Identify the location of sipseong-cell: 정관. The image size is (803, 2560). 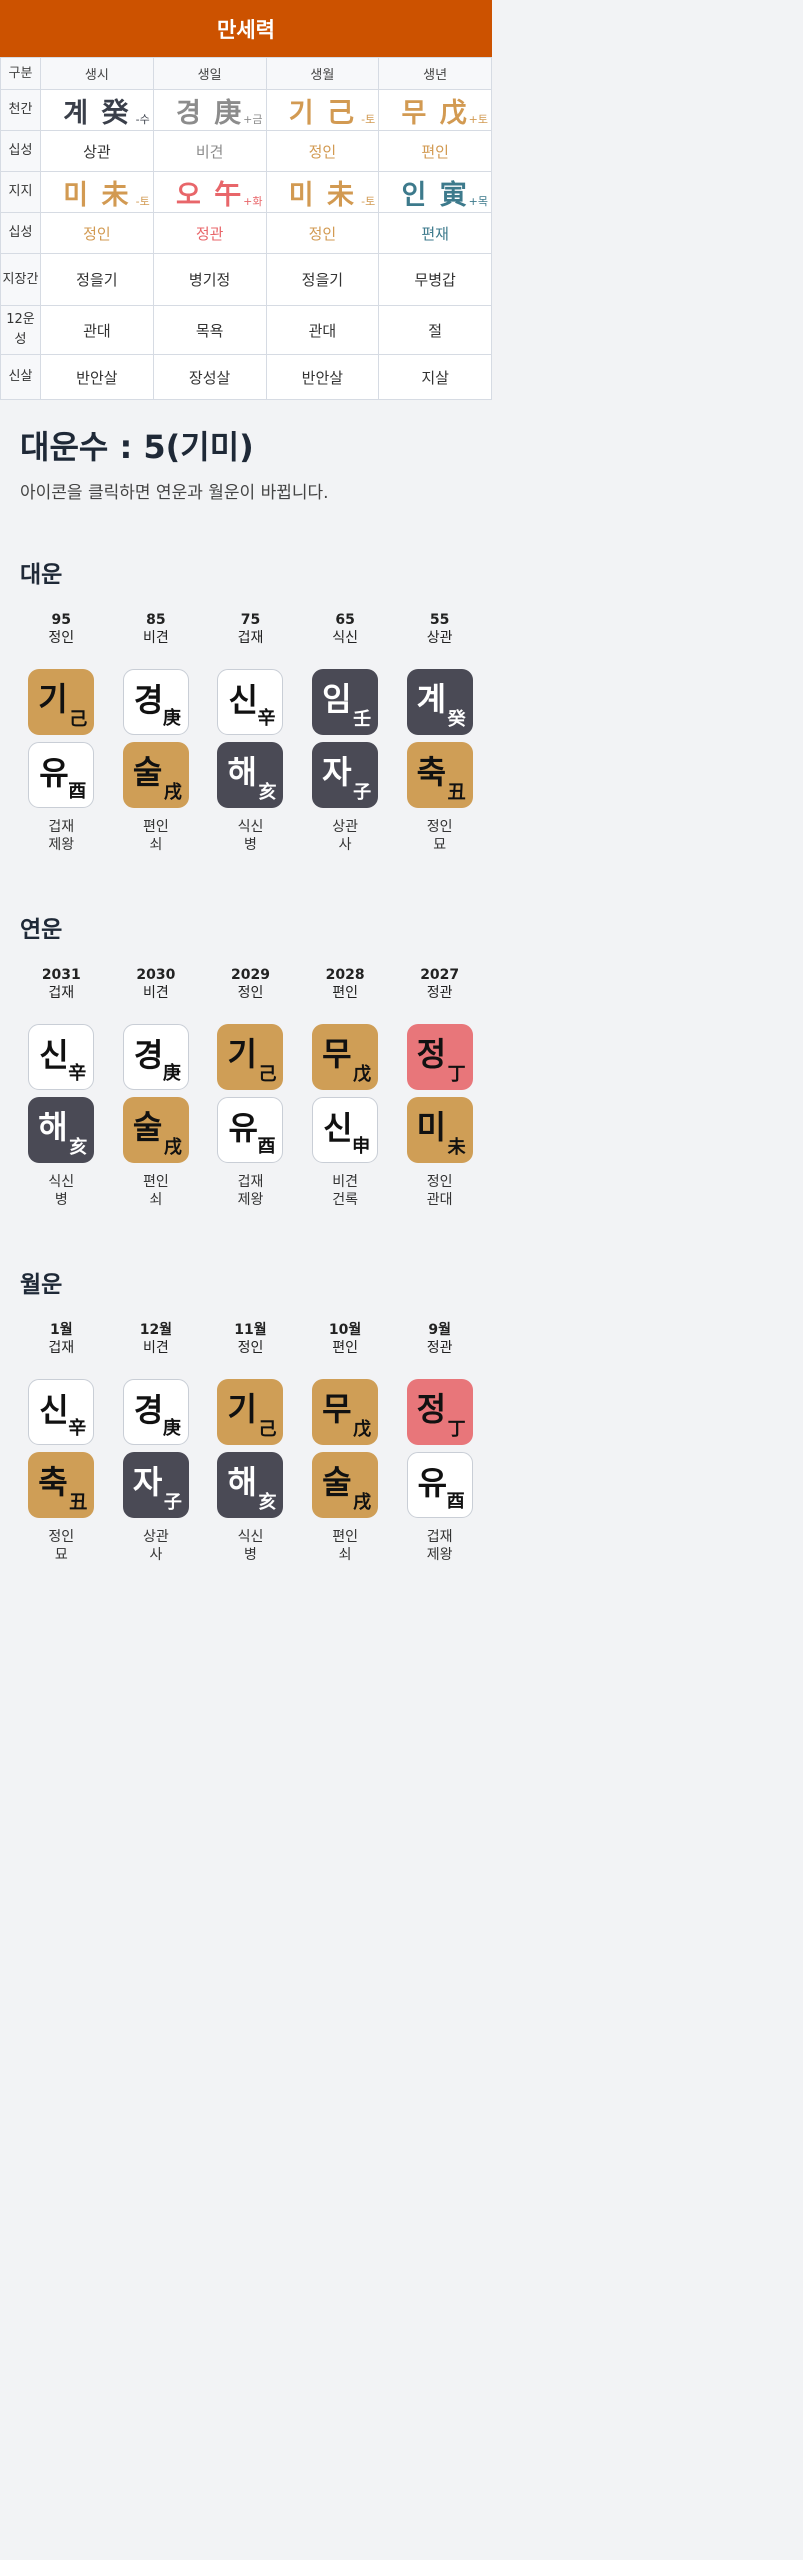
(209, 233).